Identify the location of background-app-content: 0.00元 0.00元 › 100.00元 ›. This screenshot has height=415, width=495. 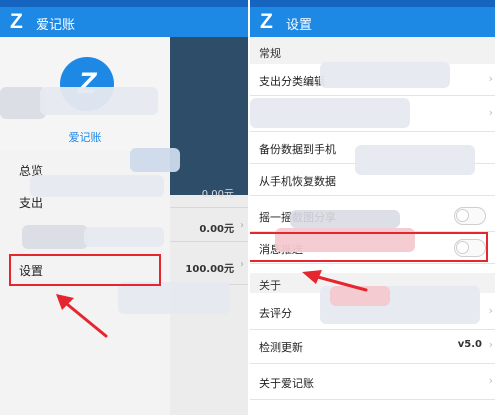
(209, 226).